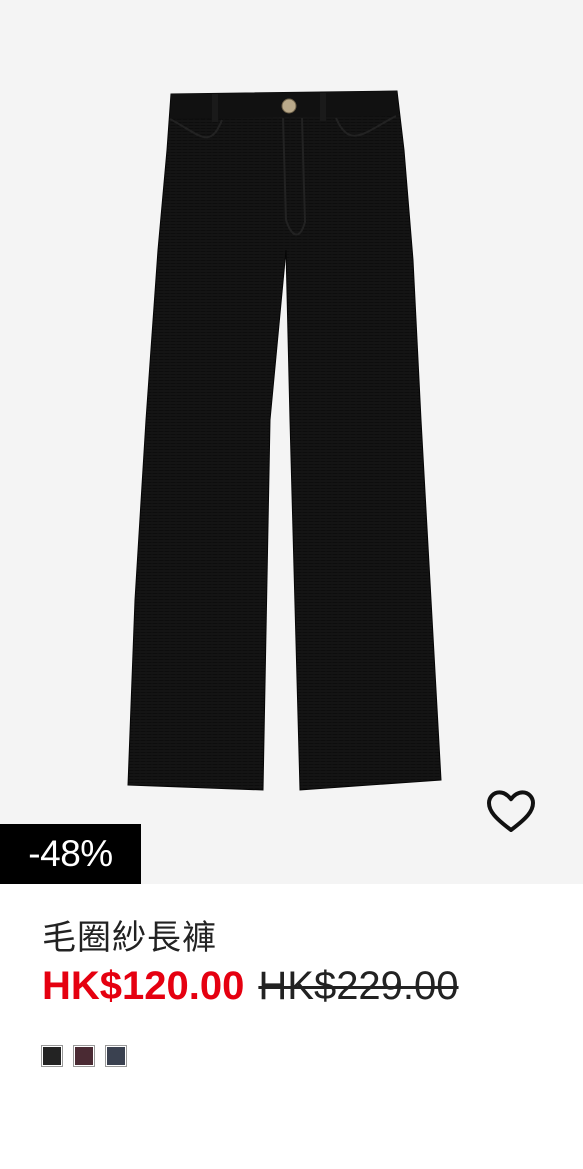  What do you see at coordinates (70, 854) in the screenshot?
I see `discount-badge: -48%` at bounding box center [70, 854].